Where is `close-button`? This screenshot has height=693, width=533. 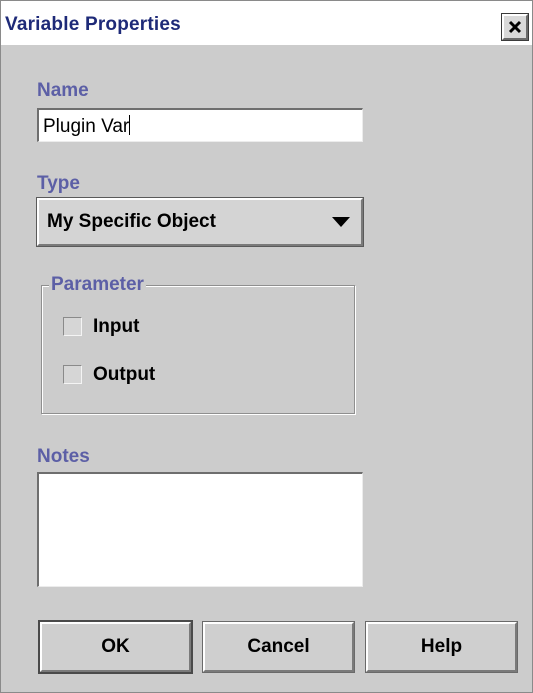 close-button is located at coordinates (515, 27).